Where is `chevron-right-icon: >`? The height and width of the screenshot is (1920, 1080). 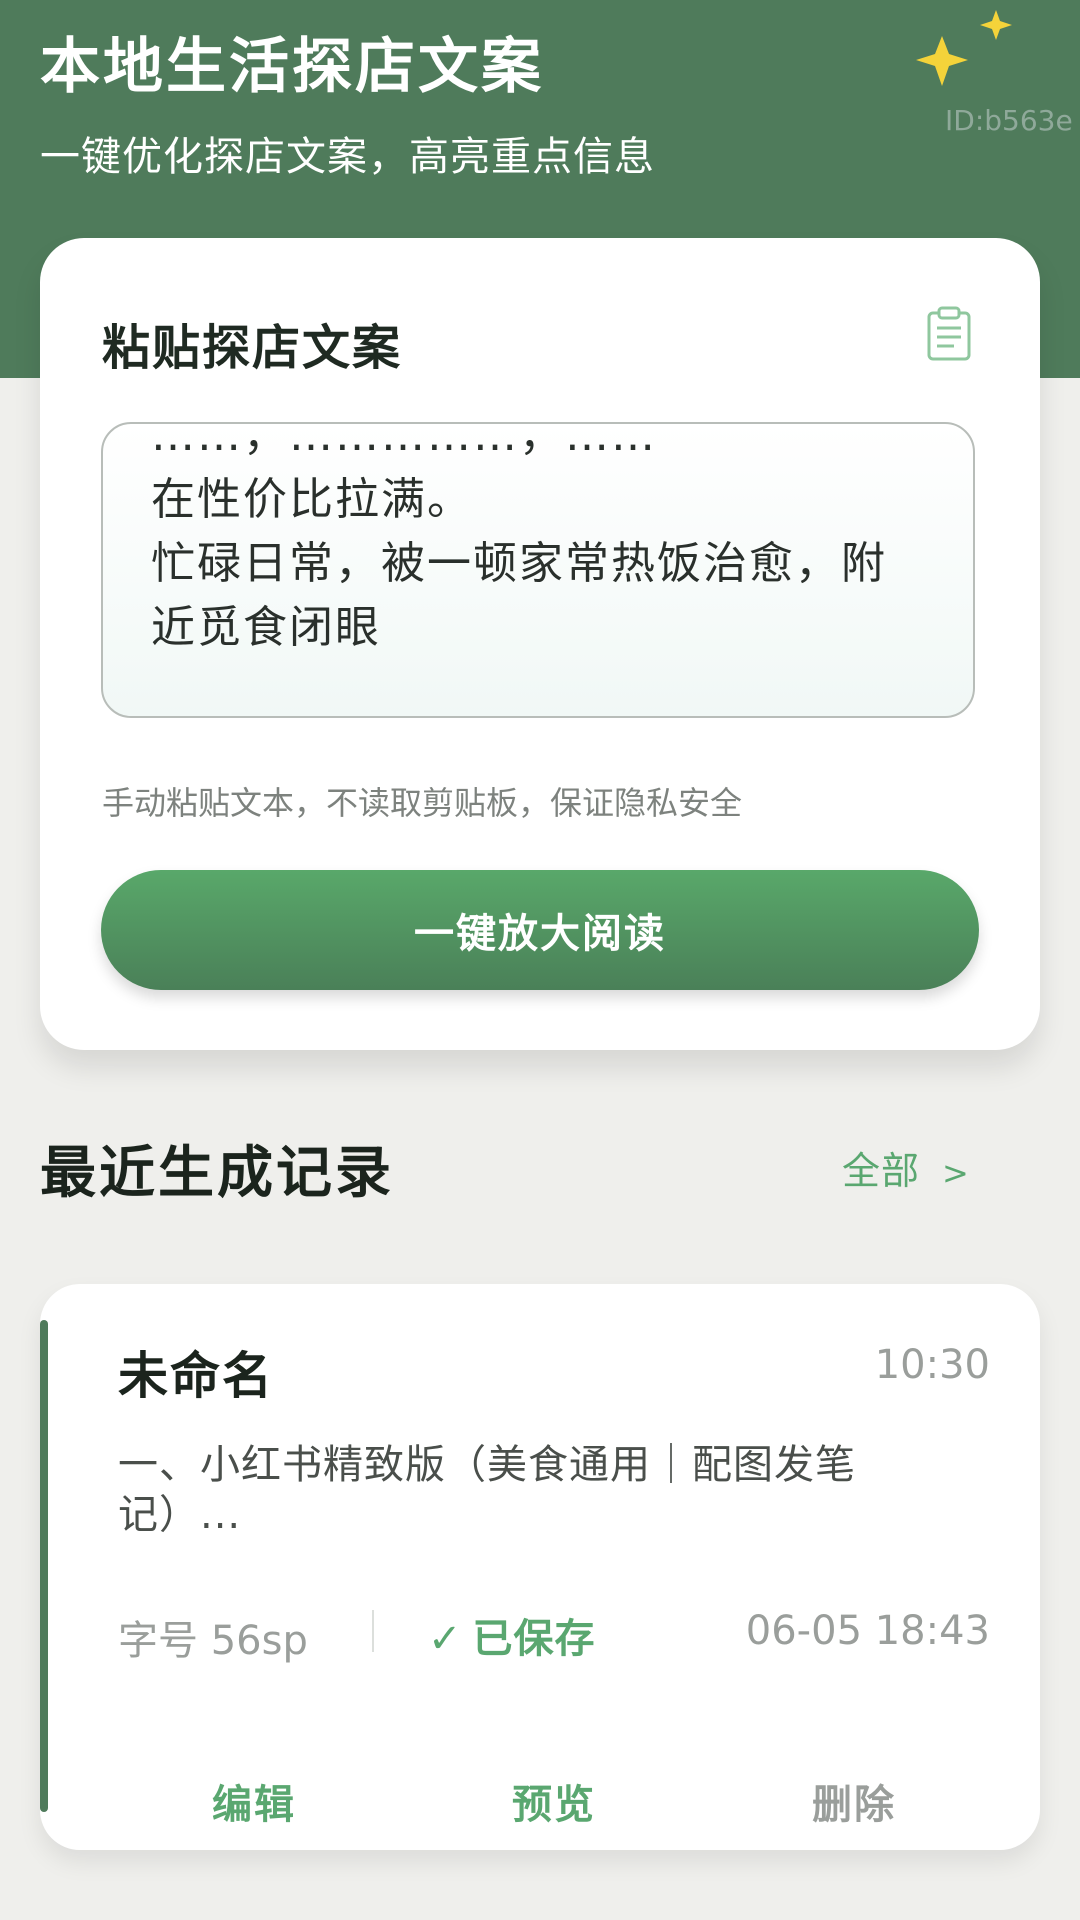 chevron-right-icon: > is located at coordinates (956, 1173).